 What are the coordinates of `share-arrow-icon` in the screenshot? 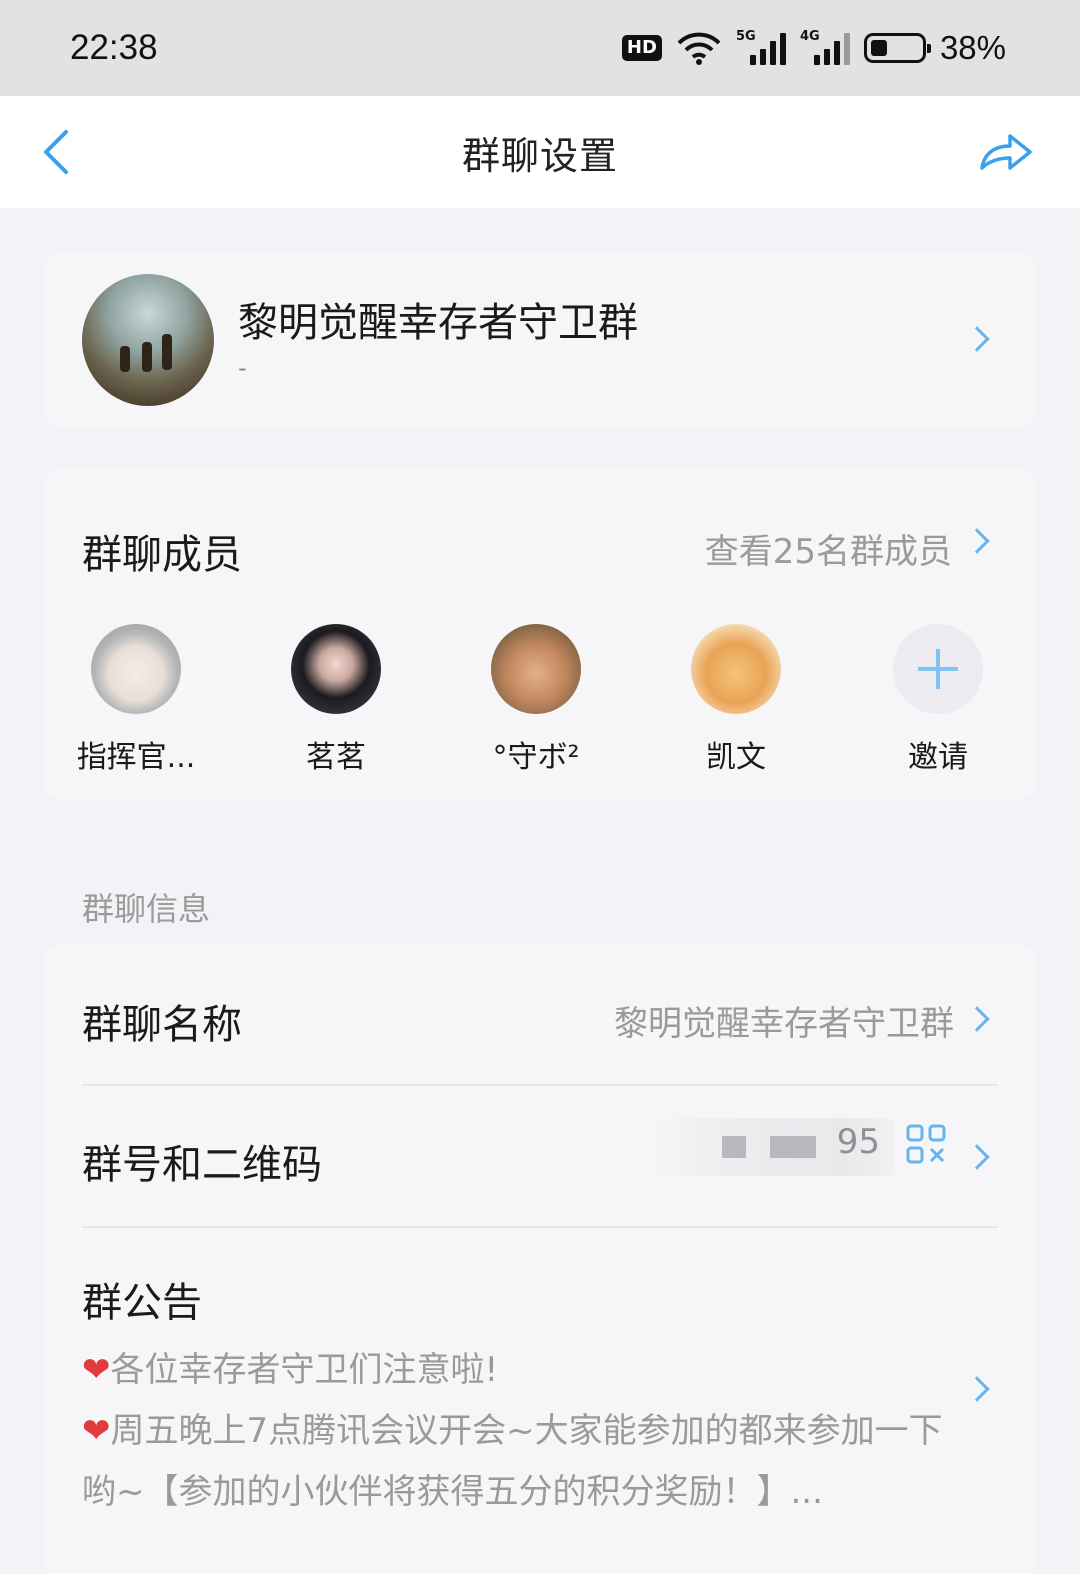 It's located at (1006, 152).